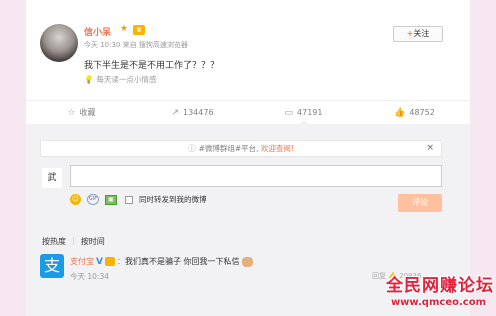 The height and width of the screenshot is (316, 496). I want to click on alipay-avatar: 支, so click(52, 266).